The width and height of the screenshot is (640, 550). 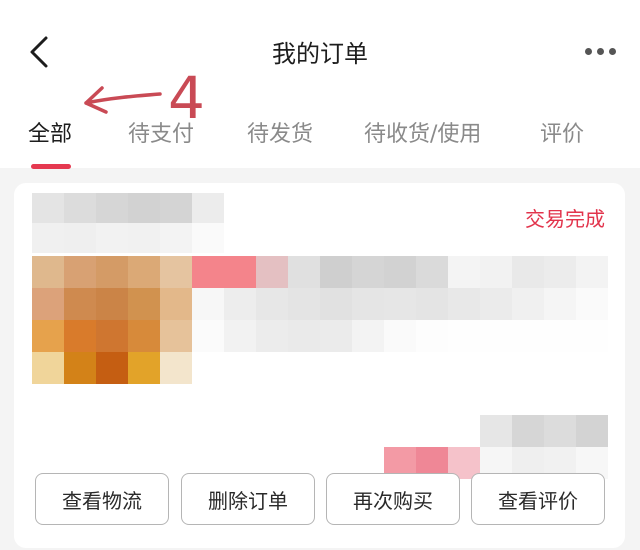 What do you see at coordinates (544, 431) in the screenshot?
I see `price-pixelated` at bounding box center [544, 431].